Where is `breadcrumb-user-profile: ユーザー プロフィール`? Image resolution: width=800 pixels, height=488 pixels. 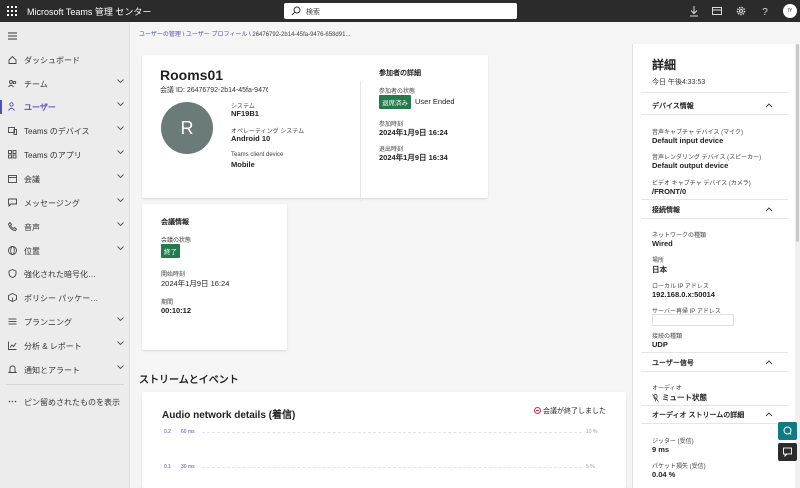 breadcrumb-user-profile: ユーザー プロフィール is located at coordinates (216, 35).